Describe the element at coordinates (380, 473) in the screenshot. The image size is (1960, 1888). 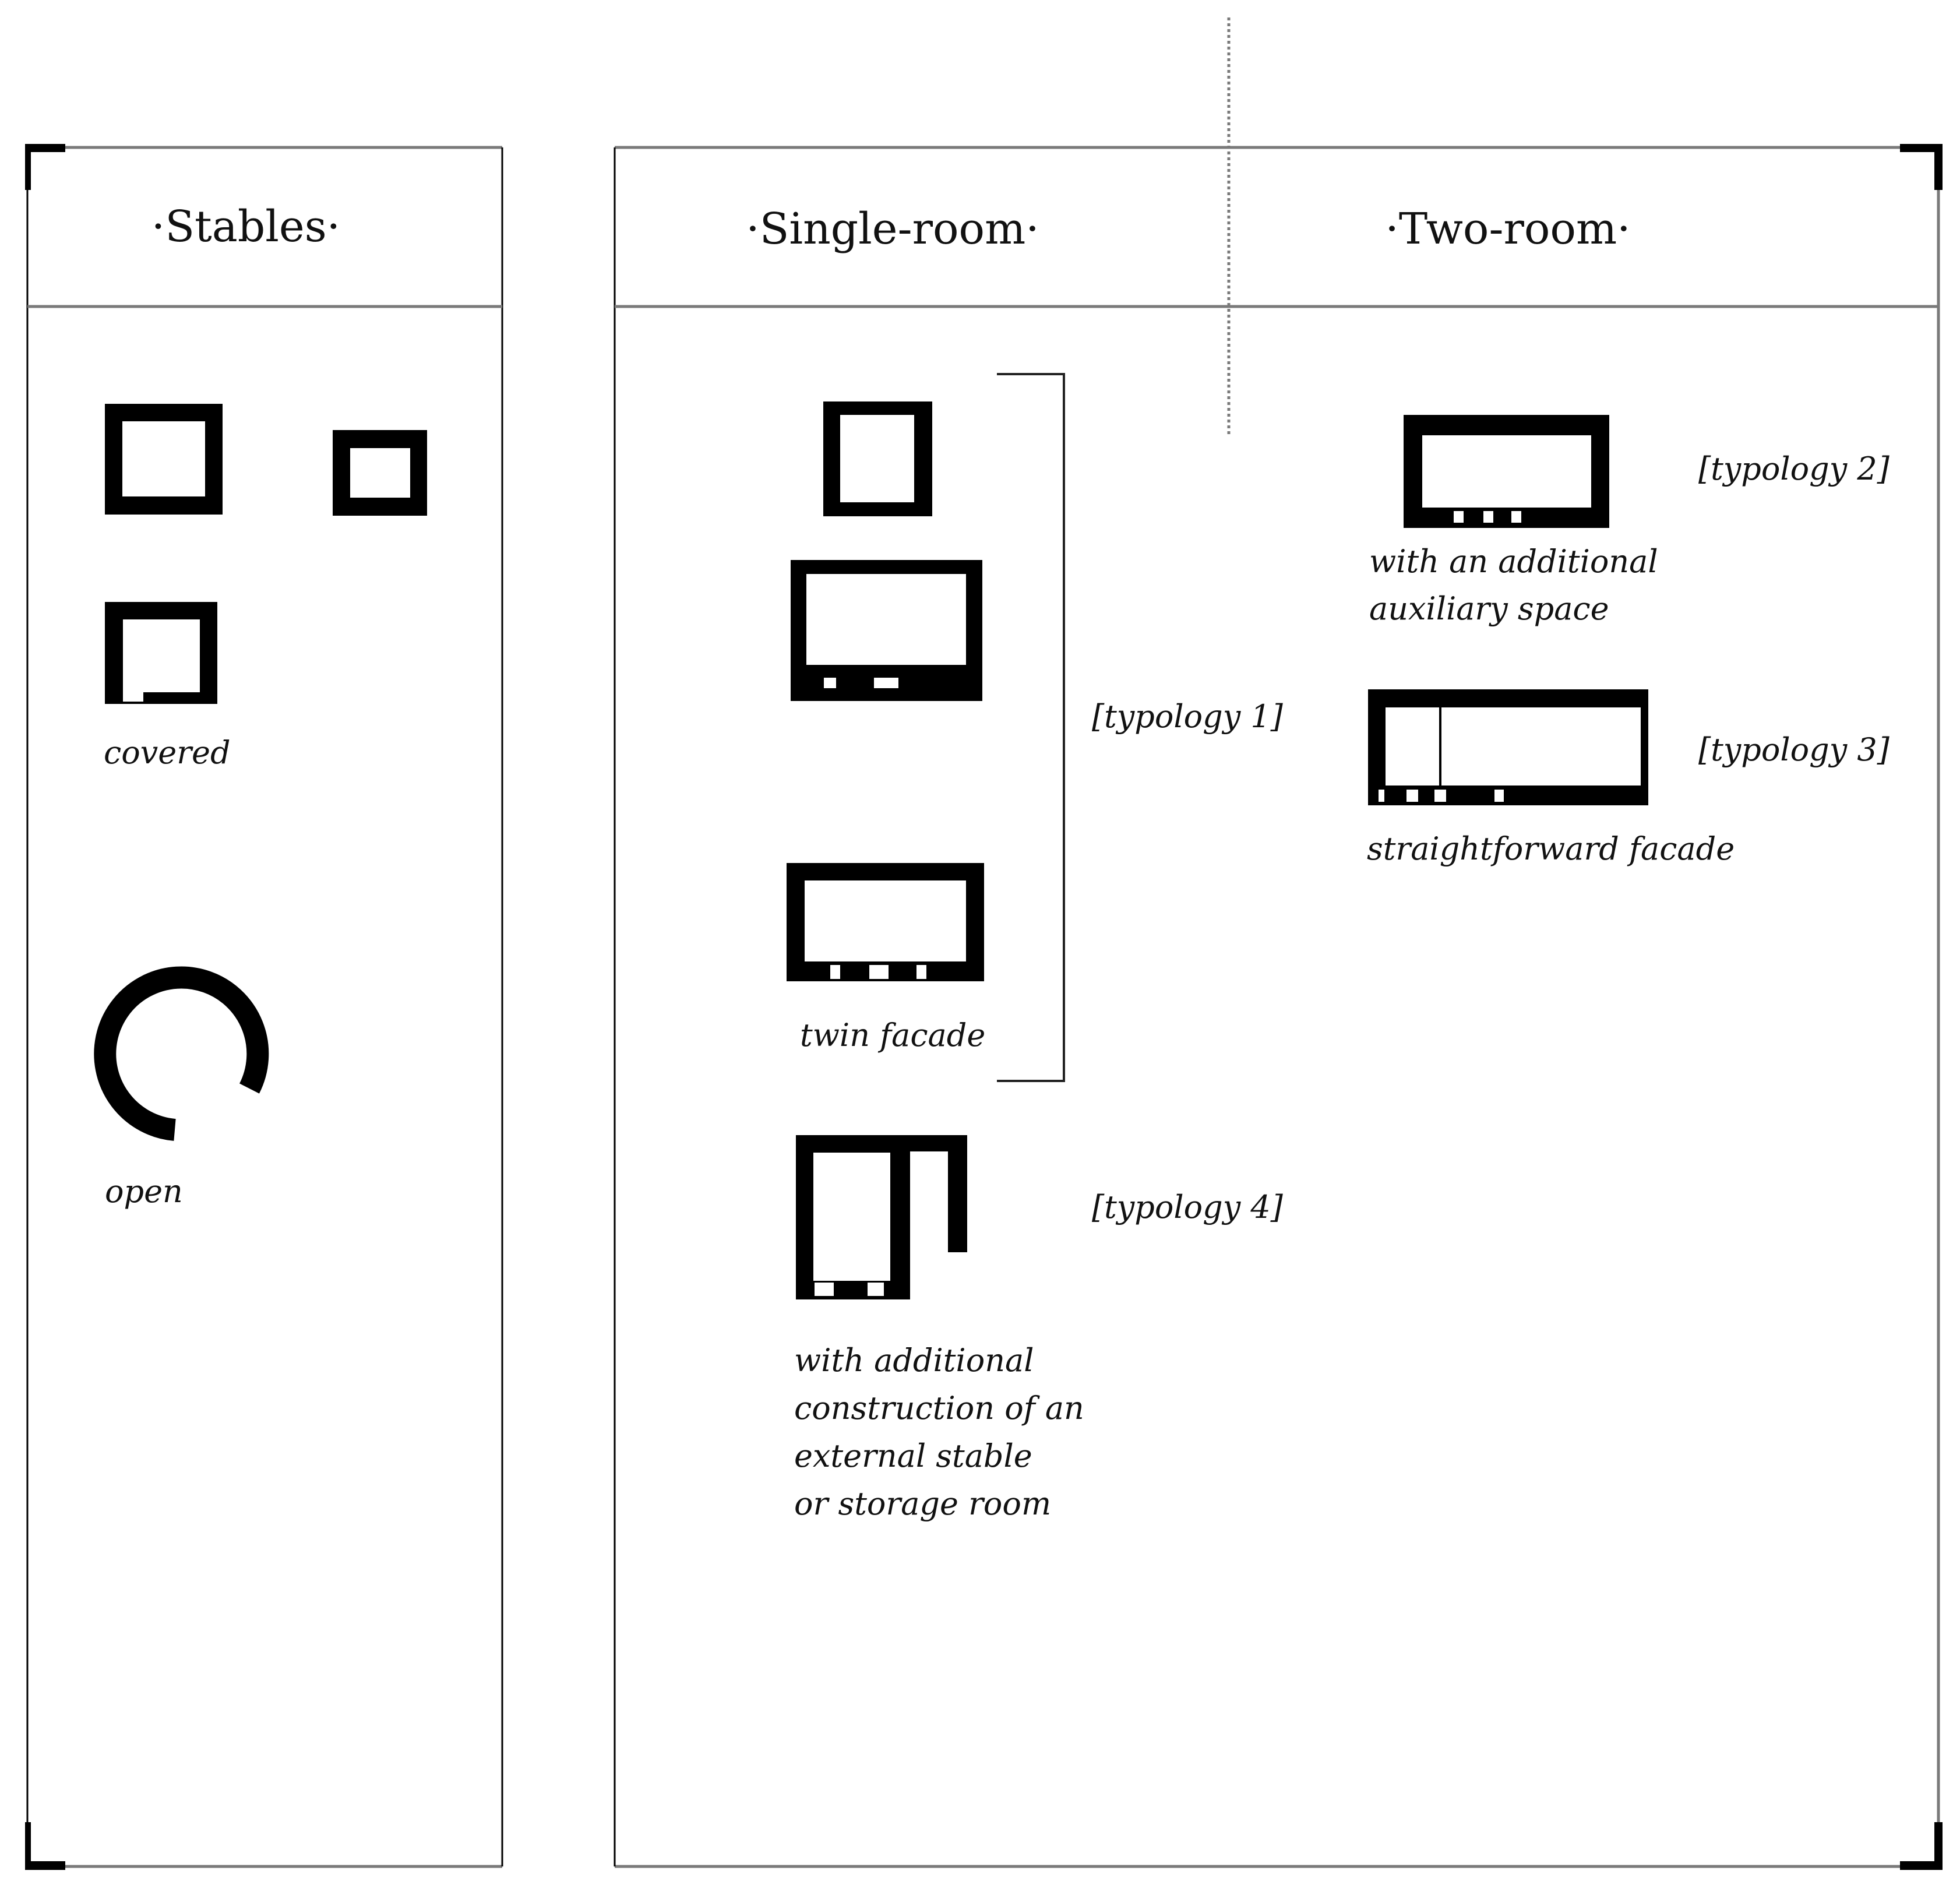
I see `stable-plan-small-icon` at that location.